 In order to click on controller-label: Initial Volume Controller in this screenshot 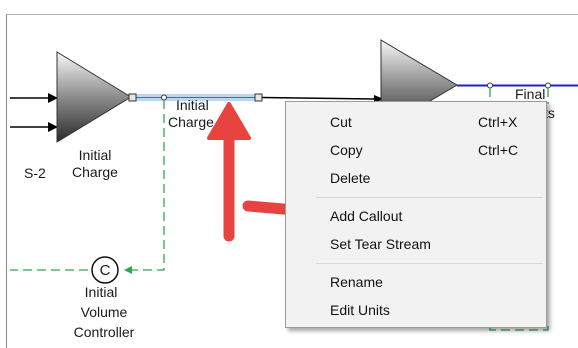, I will do `click(104, 312)`.